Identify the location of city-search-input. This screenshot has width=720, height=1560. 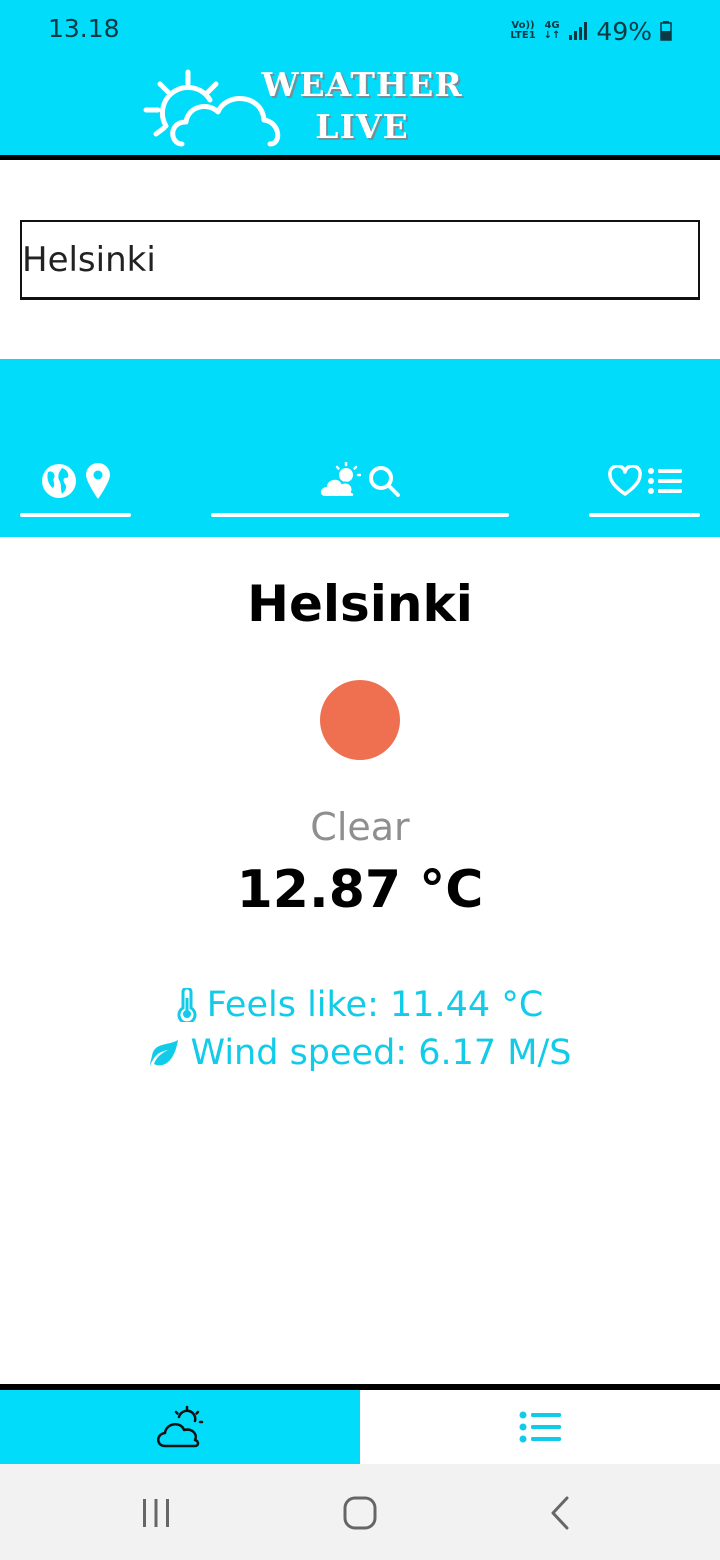
(360, 260).